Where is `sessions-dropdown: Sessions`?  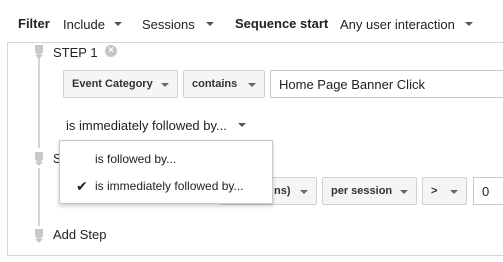
sessions-dropdown: Sessions is located at coordinates (178, 24).